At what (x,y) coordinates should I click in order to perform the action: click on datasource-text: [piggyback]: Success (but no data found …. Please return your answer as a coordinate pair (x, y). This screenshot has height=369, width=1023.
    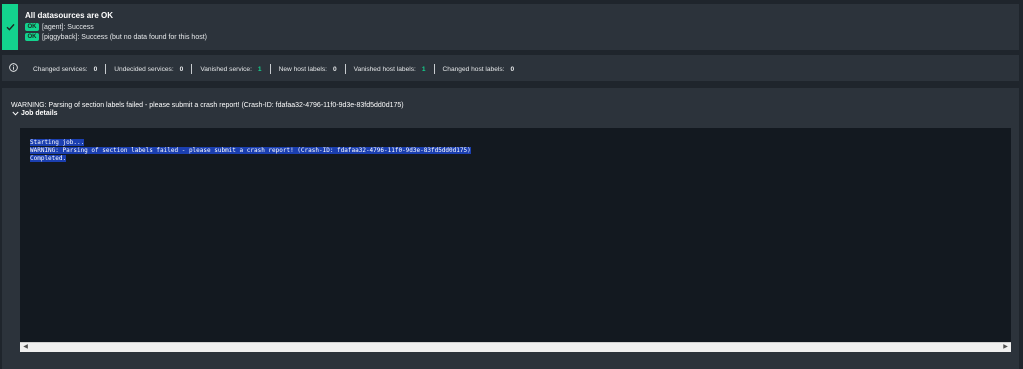
    Looking at the image, I should click on (124, 37).